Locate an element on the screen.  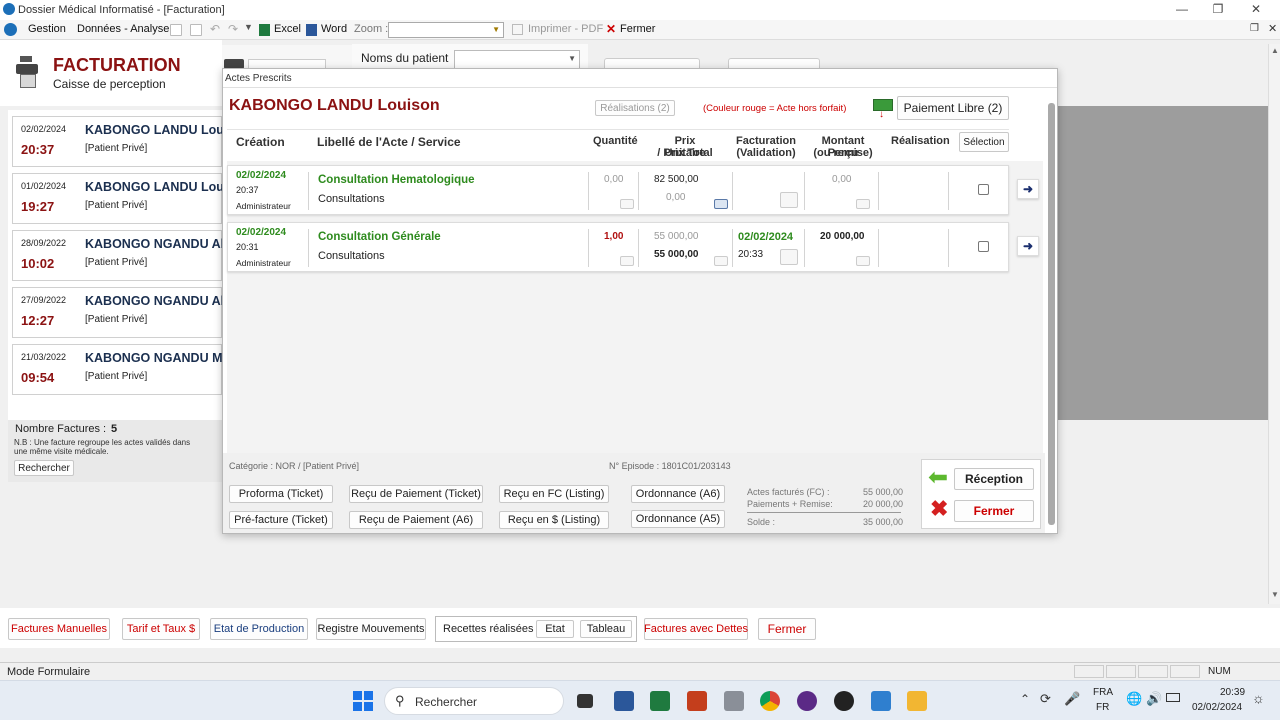
copy-icon is located at coordinates (176, 30).